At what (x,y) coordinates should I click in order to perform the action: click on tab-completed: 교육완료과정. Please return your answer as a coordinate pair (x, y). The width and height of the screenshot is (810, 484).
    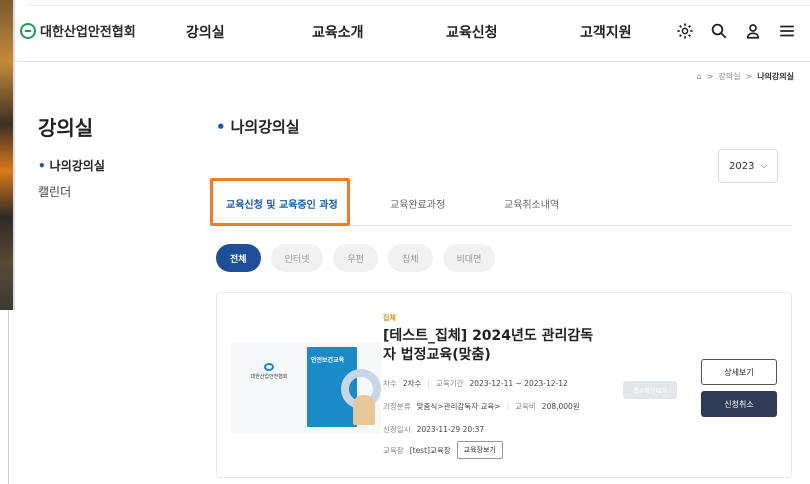
    Looking at the image, I should click on (417, 203).